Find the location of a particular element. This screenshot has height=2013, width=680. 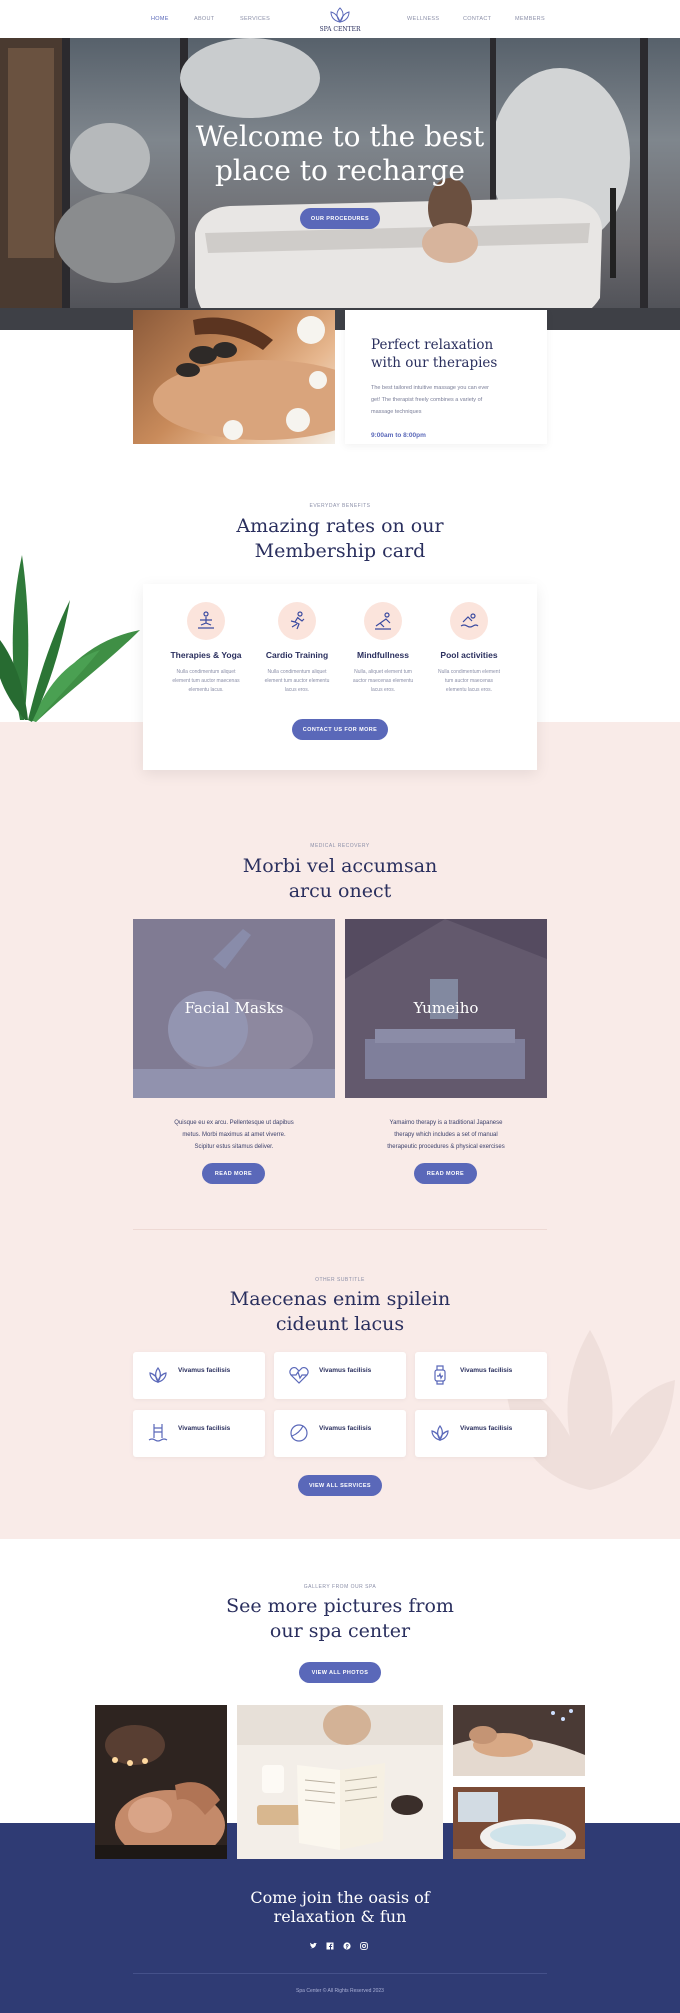

membership-title-line1: Amazing rates on our is located at coordinates (340, 526).